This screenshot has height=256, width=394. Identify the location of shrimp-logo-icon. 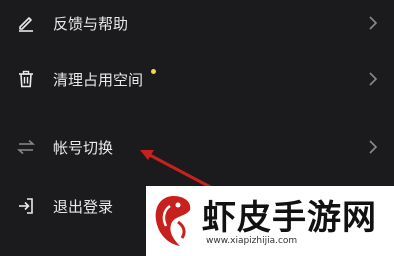
(173, 221).